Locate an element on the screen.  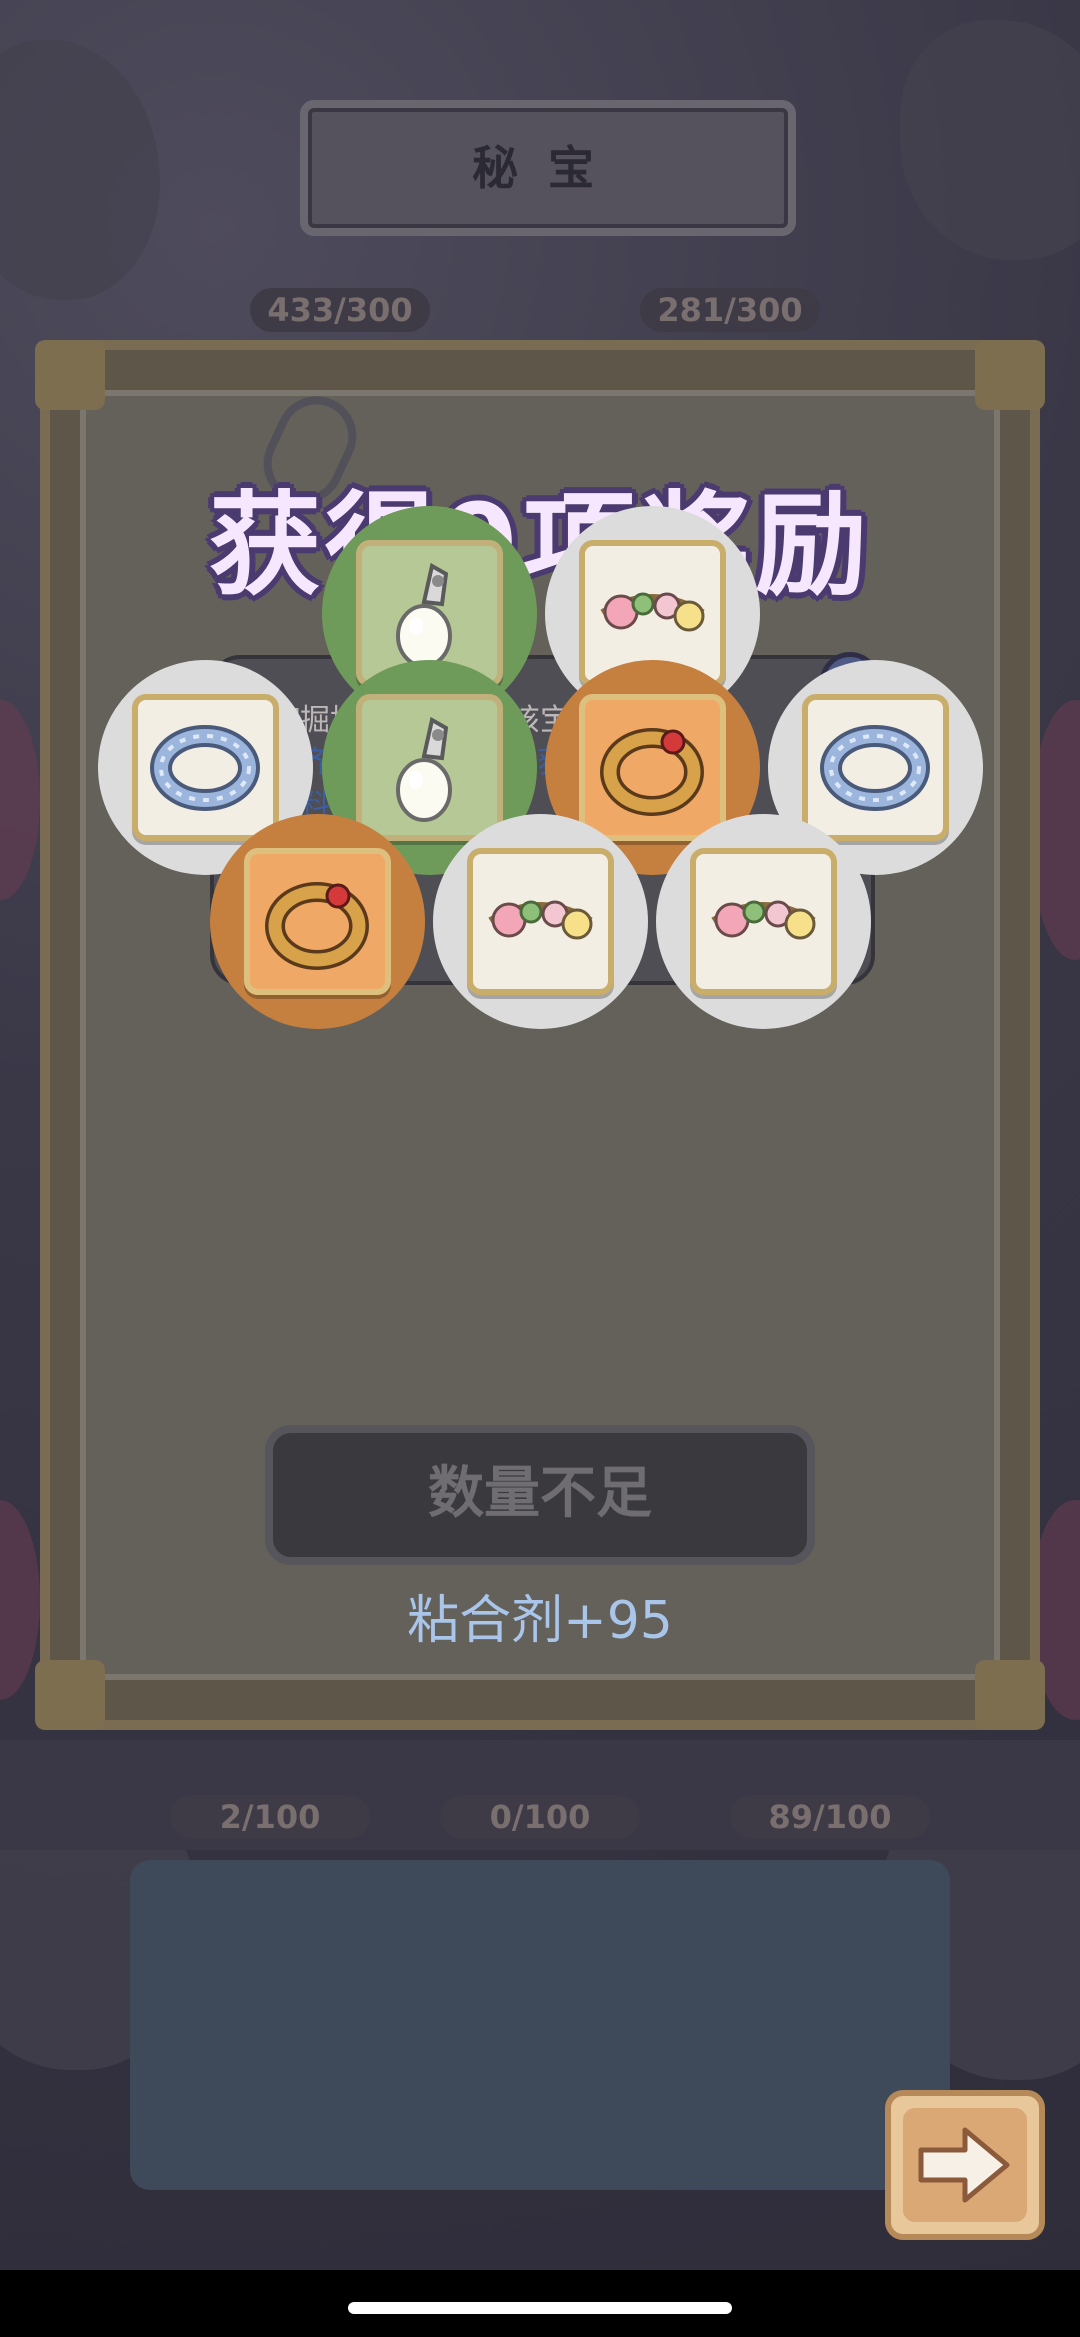
arrow-right-icon is located at coordinates (964, 2165).